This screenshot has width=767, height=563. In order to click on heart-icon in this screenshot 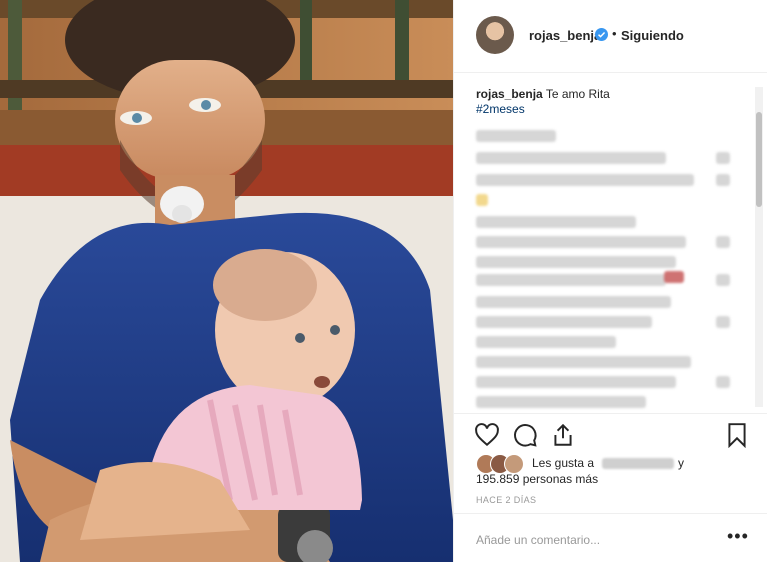, I will do `click(487, 435)`.